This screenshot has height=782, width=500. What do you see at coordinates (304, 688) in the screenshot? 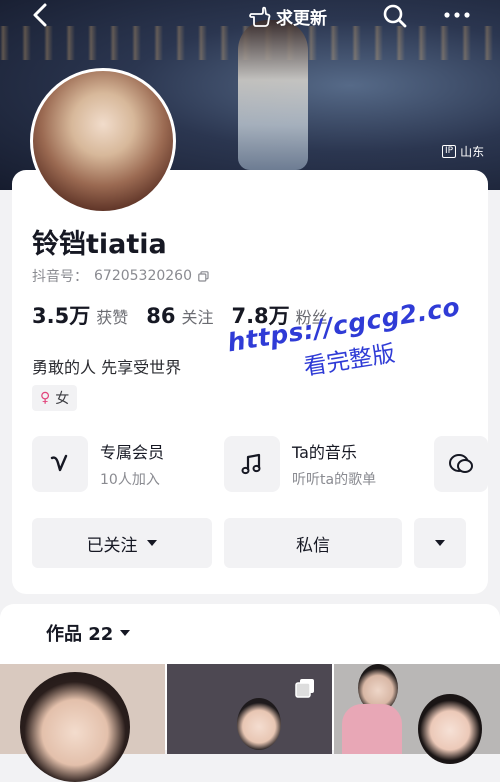
I see `multi-image-icon` at bounding box center [304, 688].